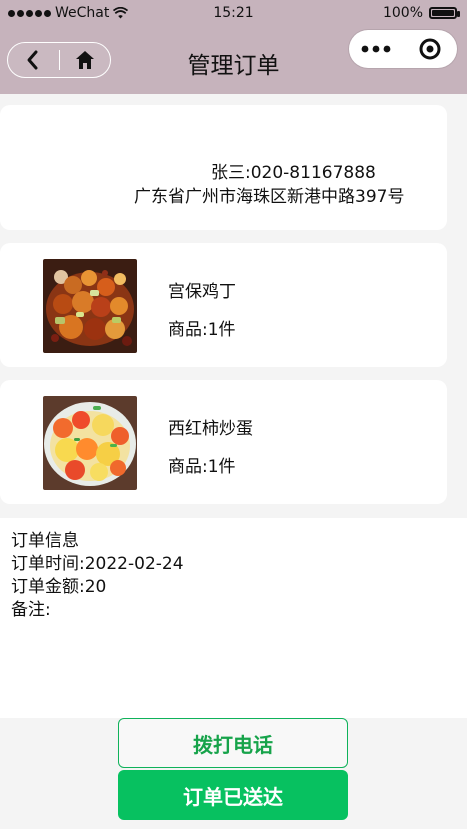 This screenshot has width=467, height=829. Describe the element at coordinates (48, 564) in the screenshot. I see `order-time-label: 订单时间:` at that location.